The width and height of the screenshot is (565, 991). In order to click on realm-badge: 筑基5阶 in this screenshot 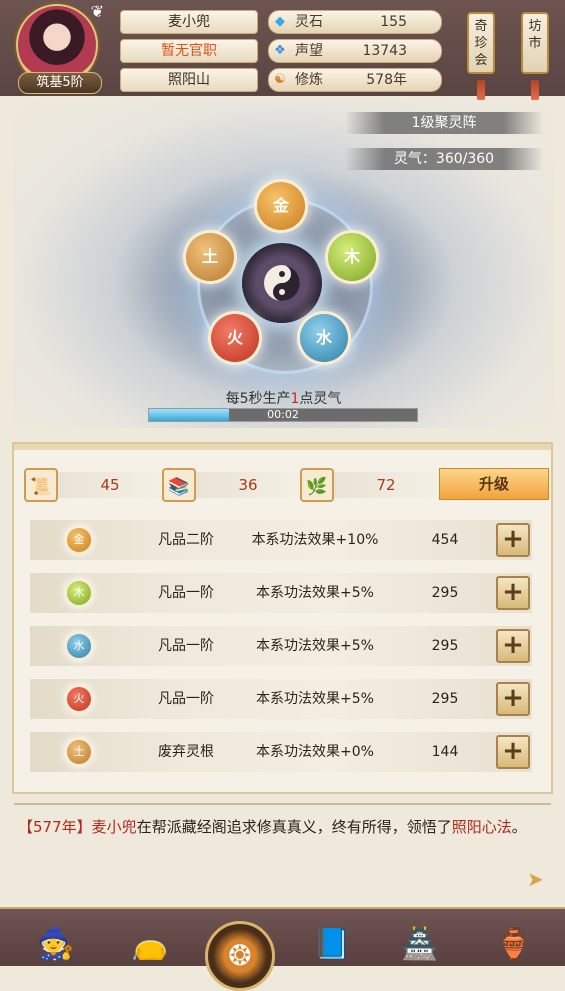, I will do `click(60, 83)`.